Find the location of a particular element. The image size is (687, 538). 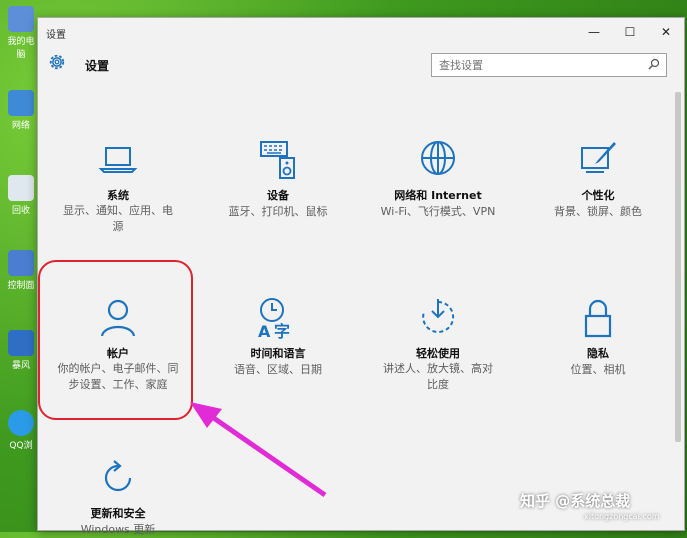

watermark: 知乎 @系统总裁 xitongzongcai.com is located at coordinates (590, 505).